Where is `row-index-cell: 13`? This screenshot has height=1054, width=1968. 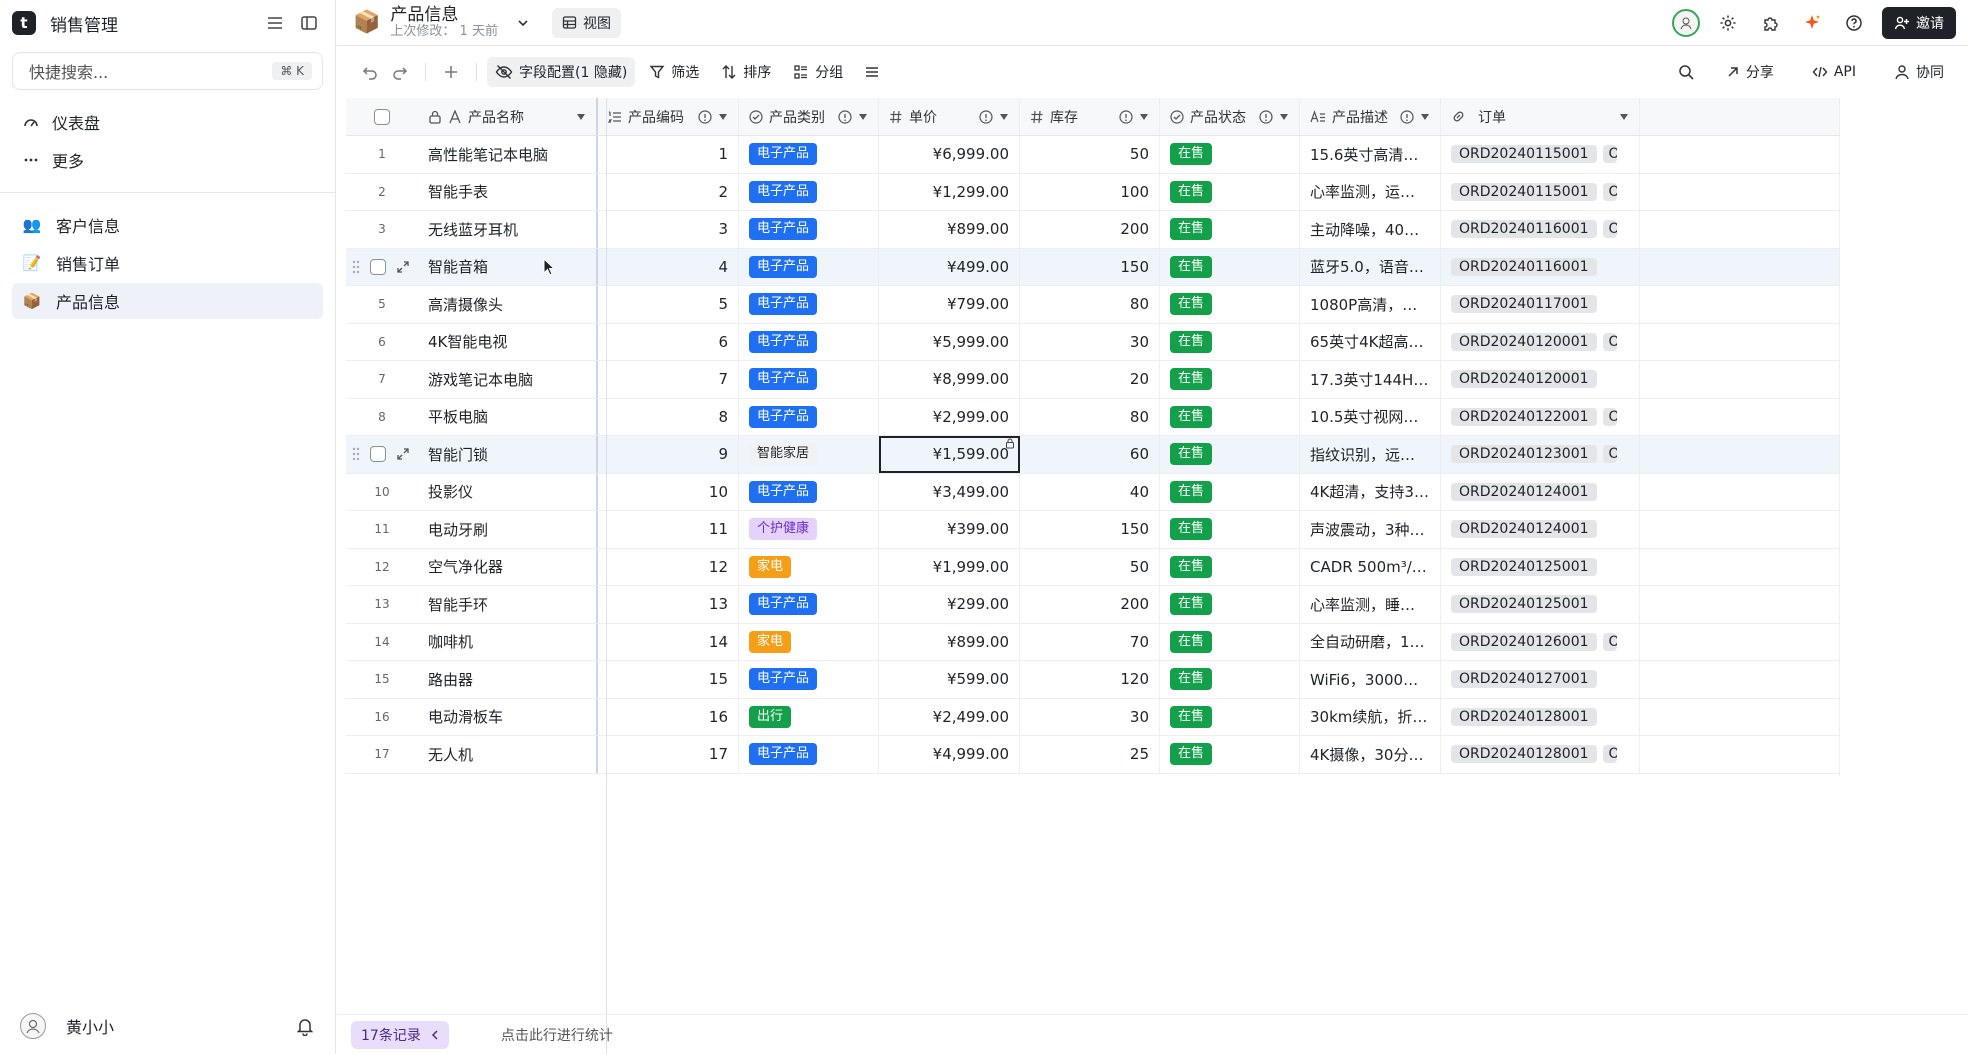 row-index-cell: 13 is located at coordinates (382, 604).